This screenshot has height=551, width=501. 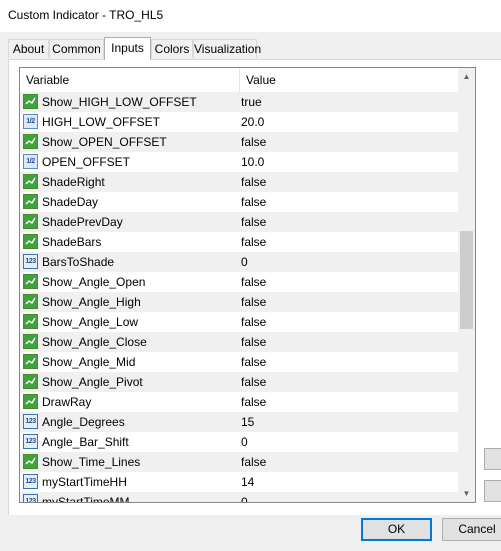 What do you see at coordinates (28, 48) in the screenshot?
I see `tab-about: About` at bounding box center [28, 48].